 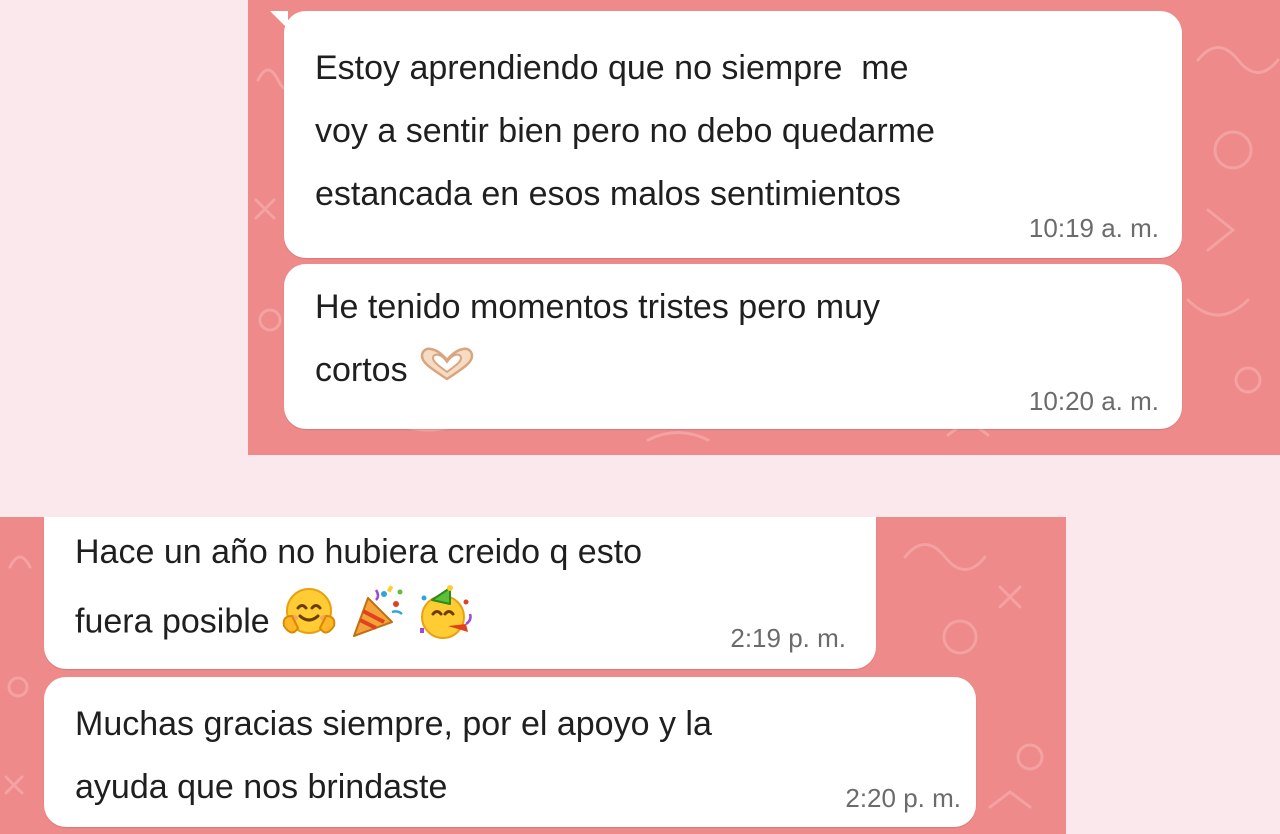 What do you see at coordinates (445, 623) in the screenshot?
I see `partying-face-emoji` at bounding box center [445, 623].